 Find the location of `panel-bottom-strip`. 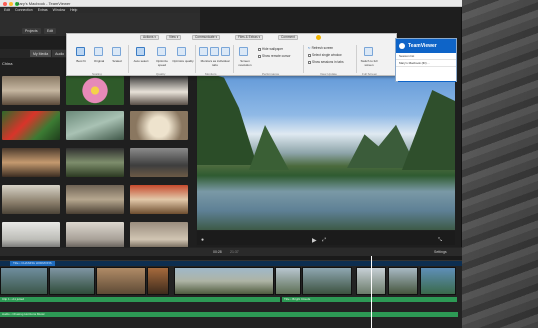

panel-bottom-strip is located at coordinates (427, 81).